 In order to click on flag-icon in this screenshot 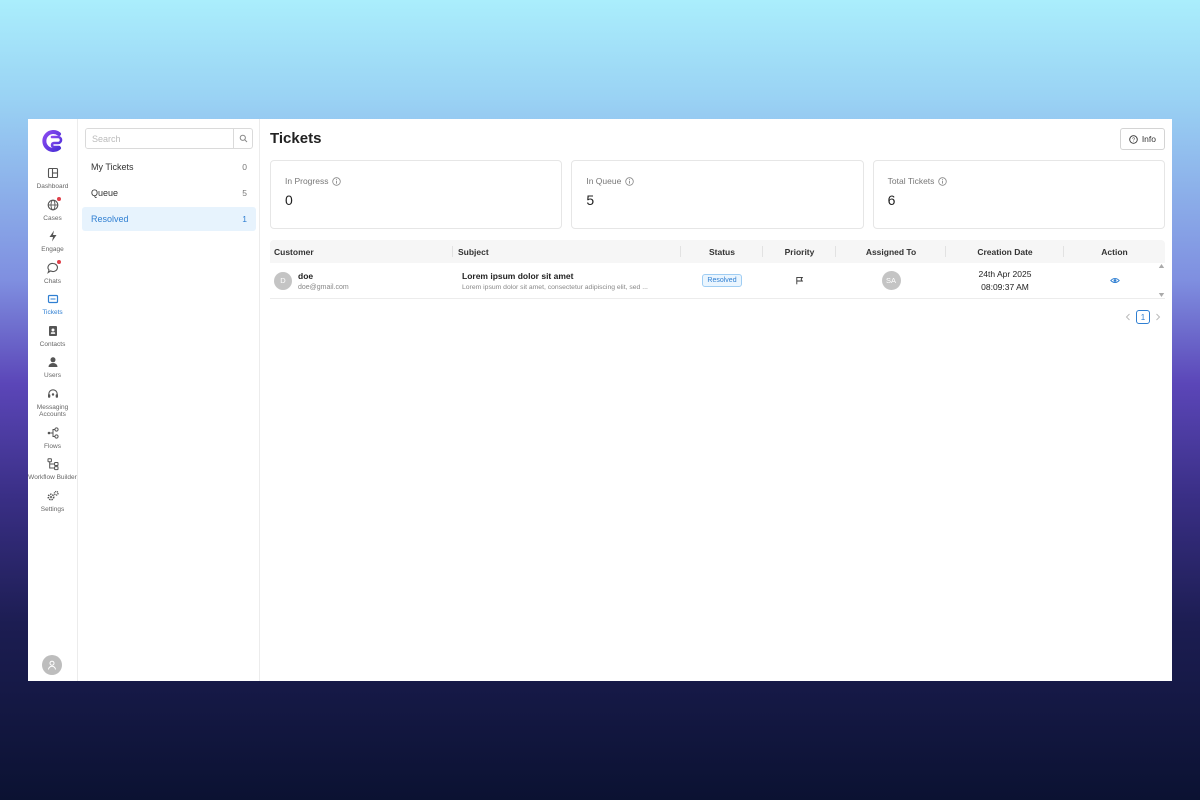, I will do `click(799, 280)`.